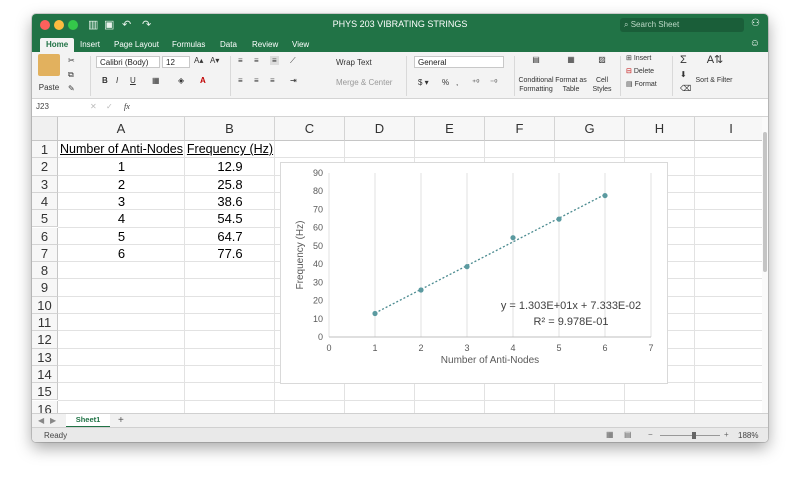 The image size is (800, 487). Describe the element at coordinates (58, 108) in the screenshot. I see `name-box: J23` at that location.